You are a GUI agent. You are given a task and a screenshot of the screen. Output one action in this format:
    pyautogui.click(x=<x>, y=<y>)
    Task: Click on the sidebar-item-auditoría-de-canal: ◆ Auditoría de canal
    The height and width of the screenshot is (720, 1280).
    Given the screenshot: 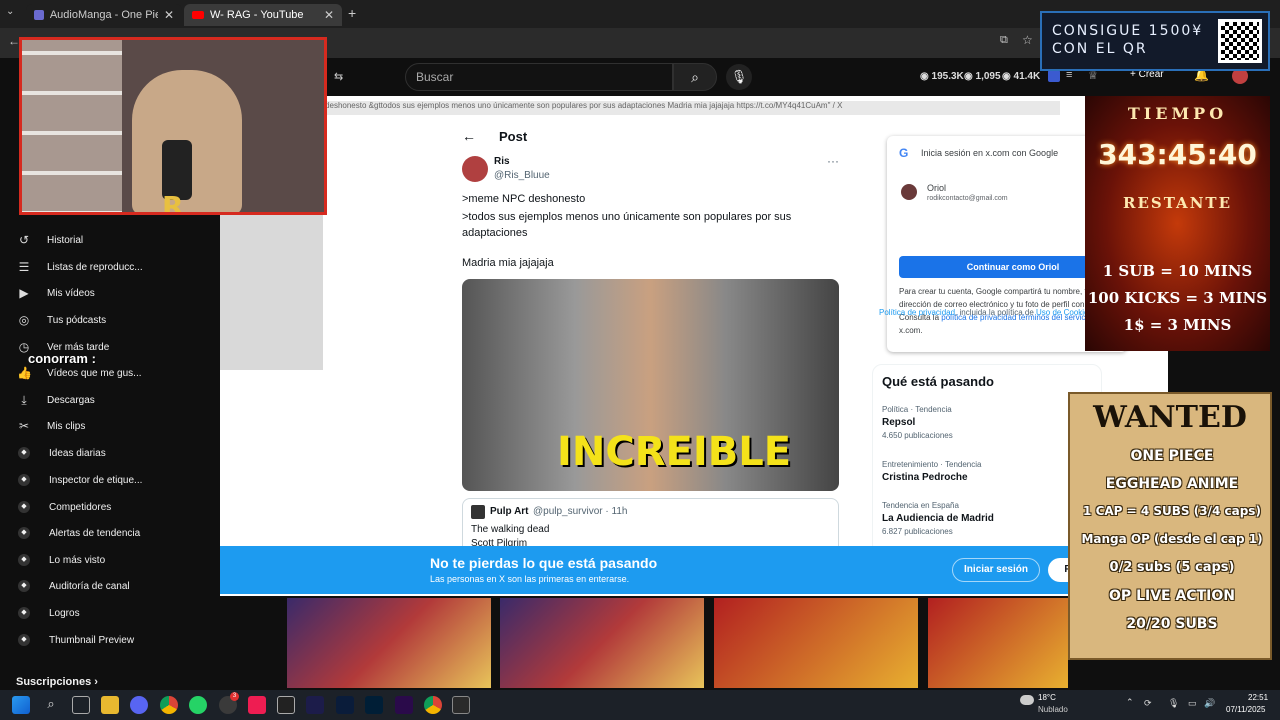 What is the action you would take?
    pyautogui.click(x=77, y=586)
    